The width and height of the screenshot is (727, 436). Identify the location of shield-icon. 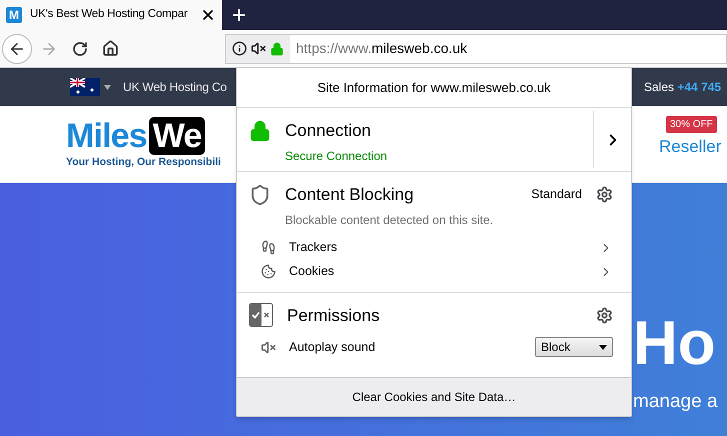
(260, 195).